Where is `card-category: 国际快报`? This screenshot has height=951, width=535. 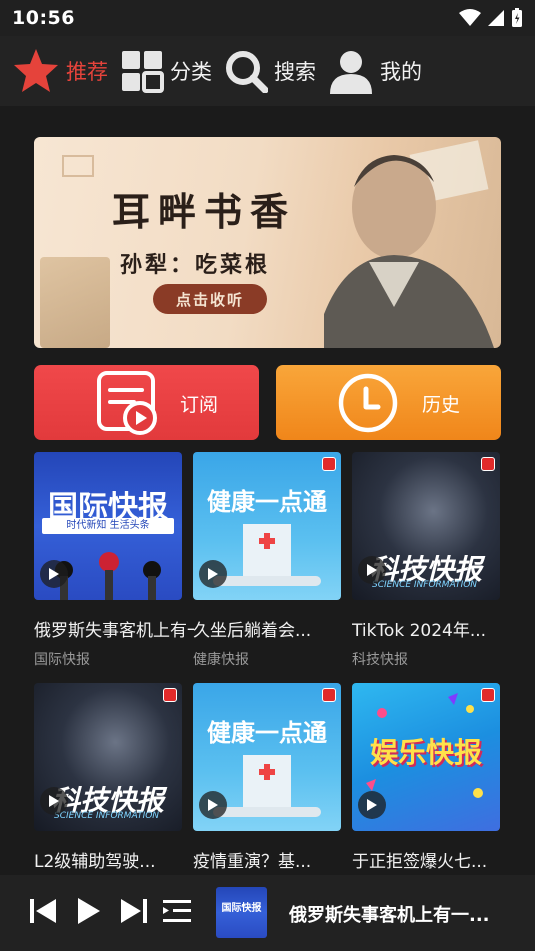
card-category: 国际快报 is located at coordinates (62, 660).